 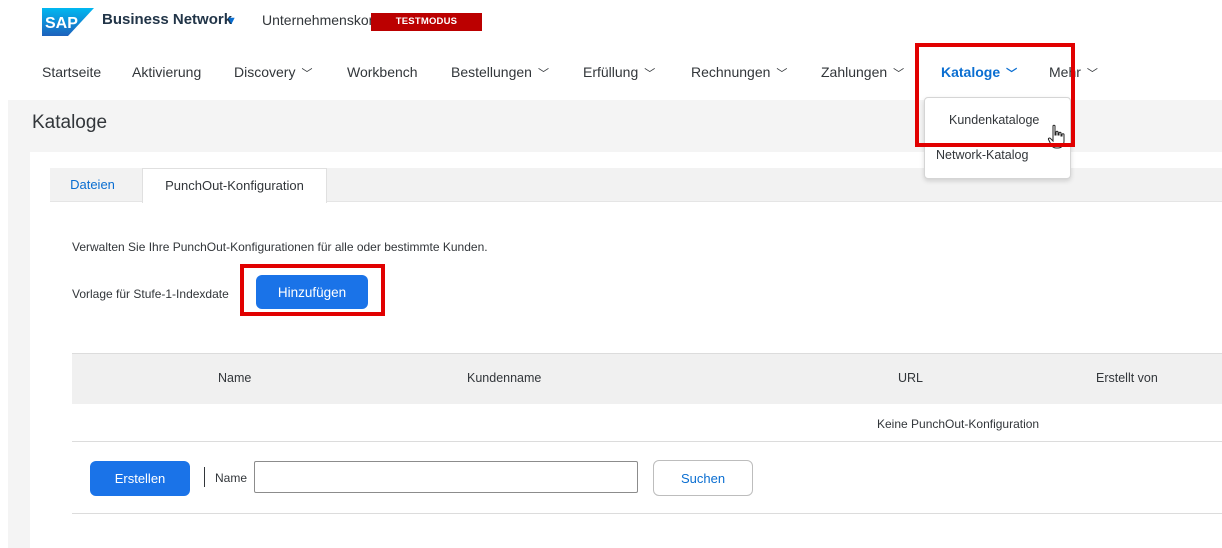 What do you see at coordinates (234, 185) in the screenshot?
I see `tab-punchout-konfiguration: PunchOut-Konfiguration` at bounding box center [234, 185].